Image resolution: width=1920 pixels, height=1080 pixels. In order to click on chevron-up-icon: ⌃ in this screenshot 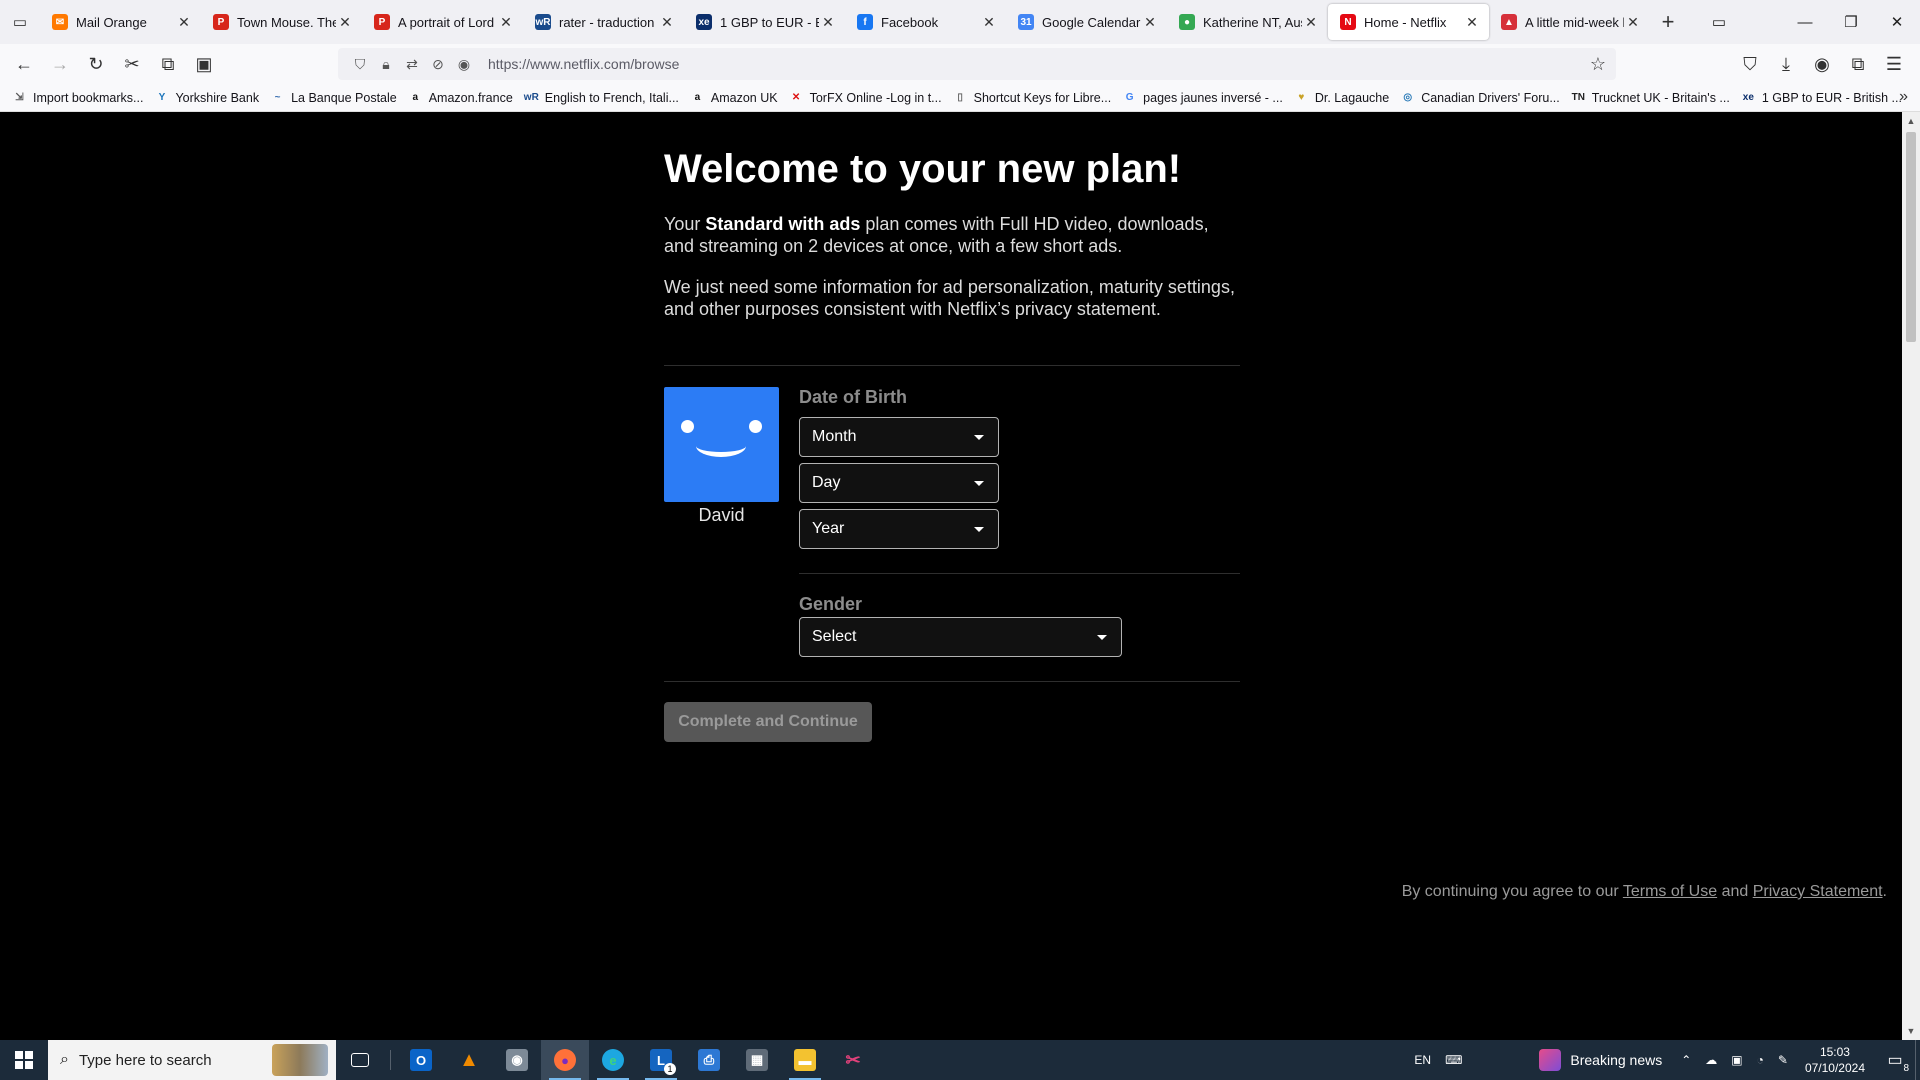, I will do `click(1686, 1060)`.